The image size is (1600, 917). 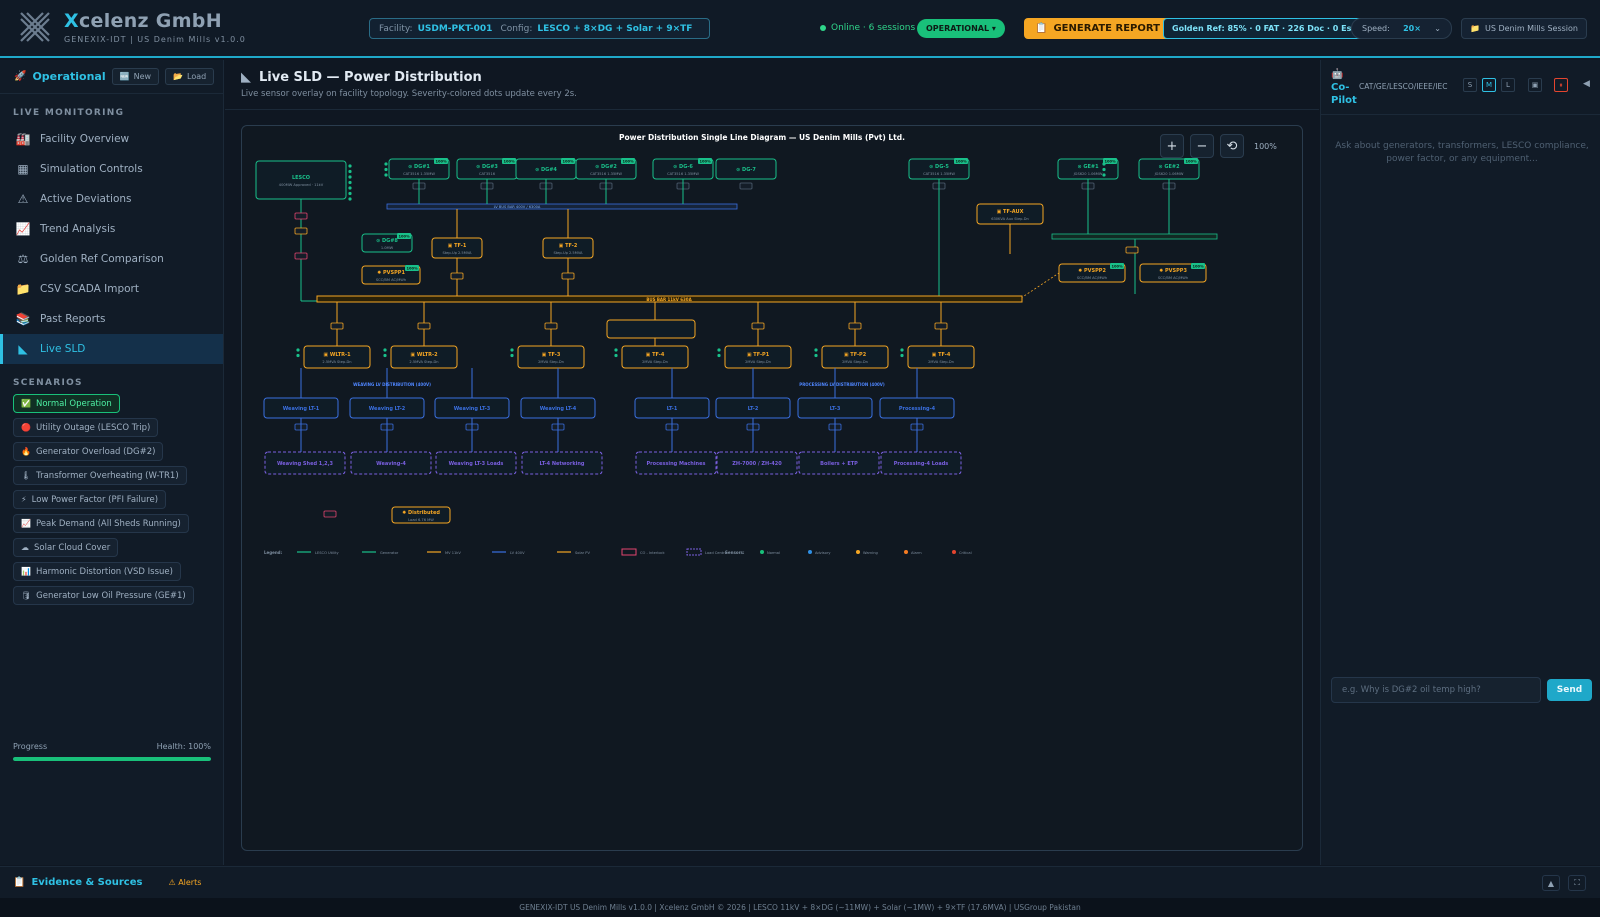 I want to click on unit-dg#8-pct: 100%, so click(x=404, y=237).